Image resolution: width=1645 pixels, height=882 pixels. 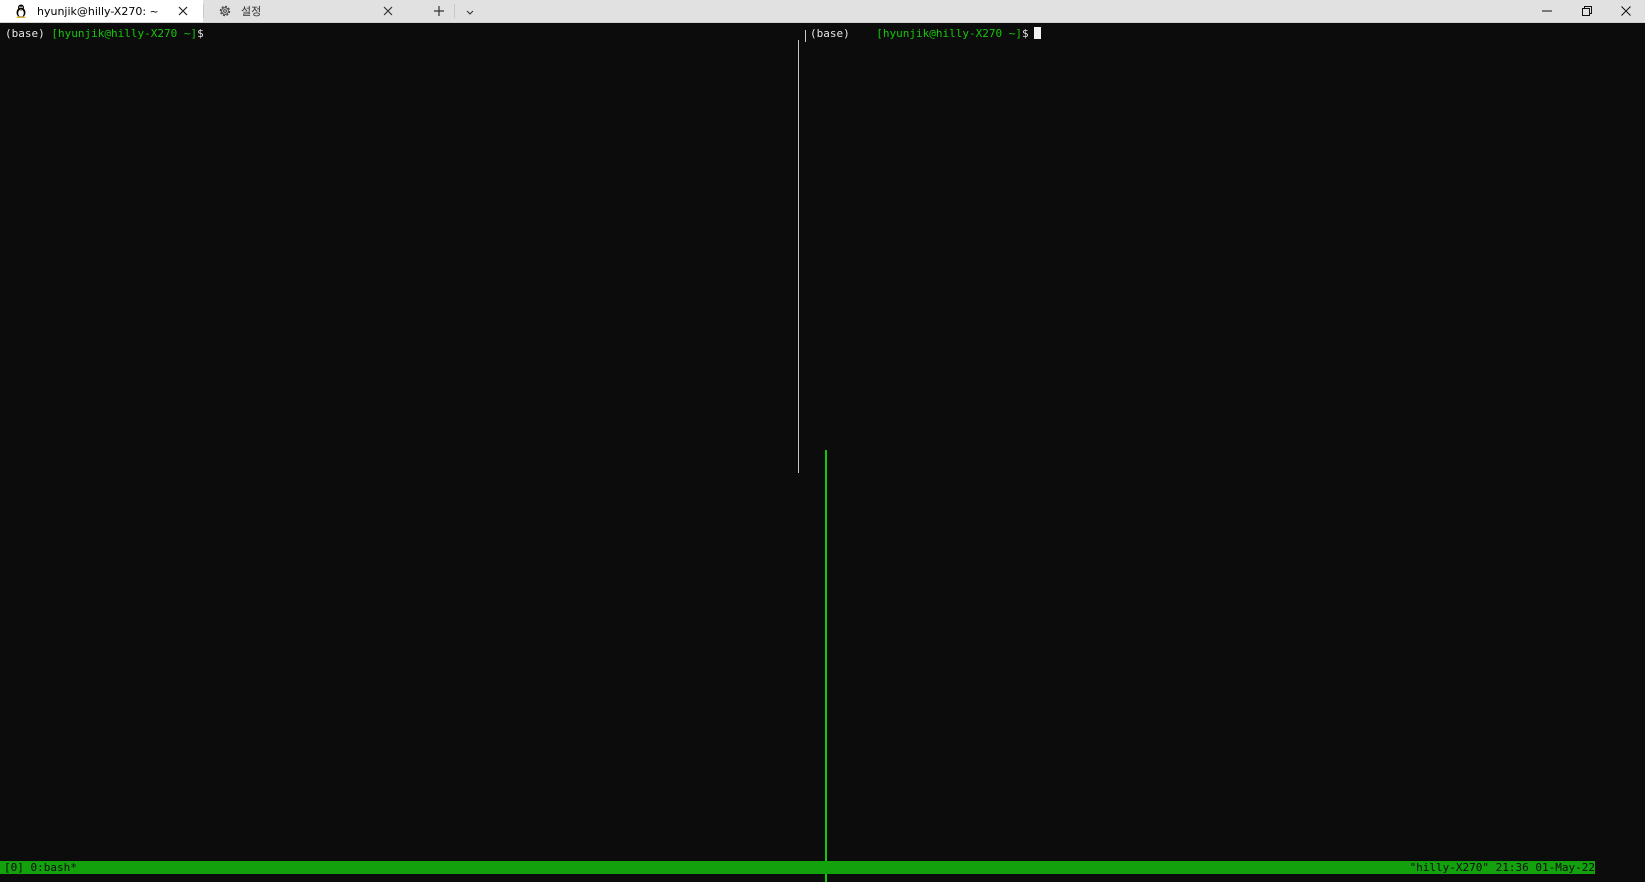 I want to click on plus-icon, so click(x=439, y=11).